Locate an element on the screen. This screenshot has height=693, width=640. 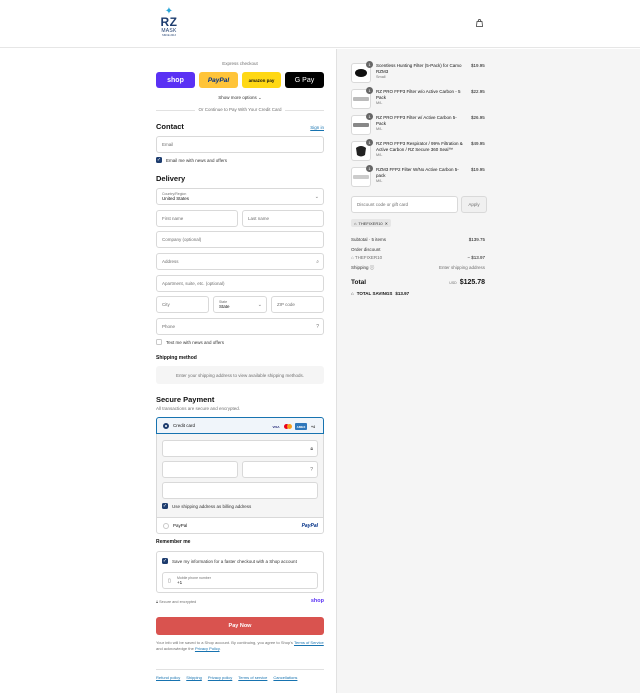
mobile-phone-field: ▯ Mobile phone number +1 is located at coordinates (240, 580).